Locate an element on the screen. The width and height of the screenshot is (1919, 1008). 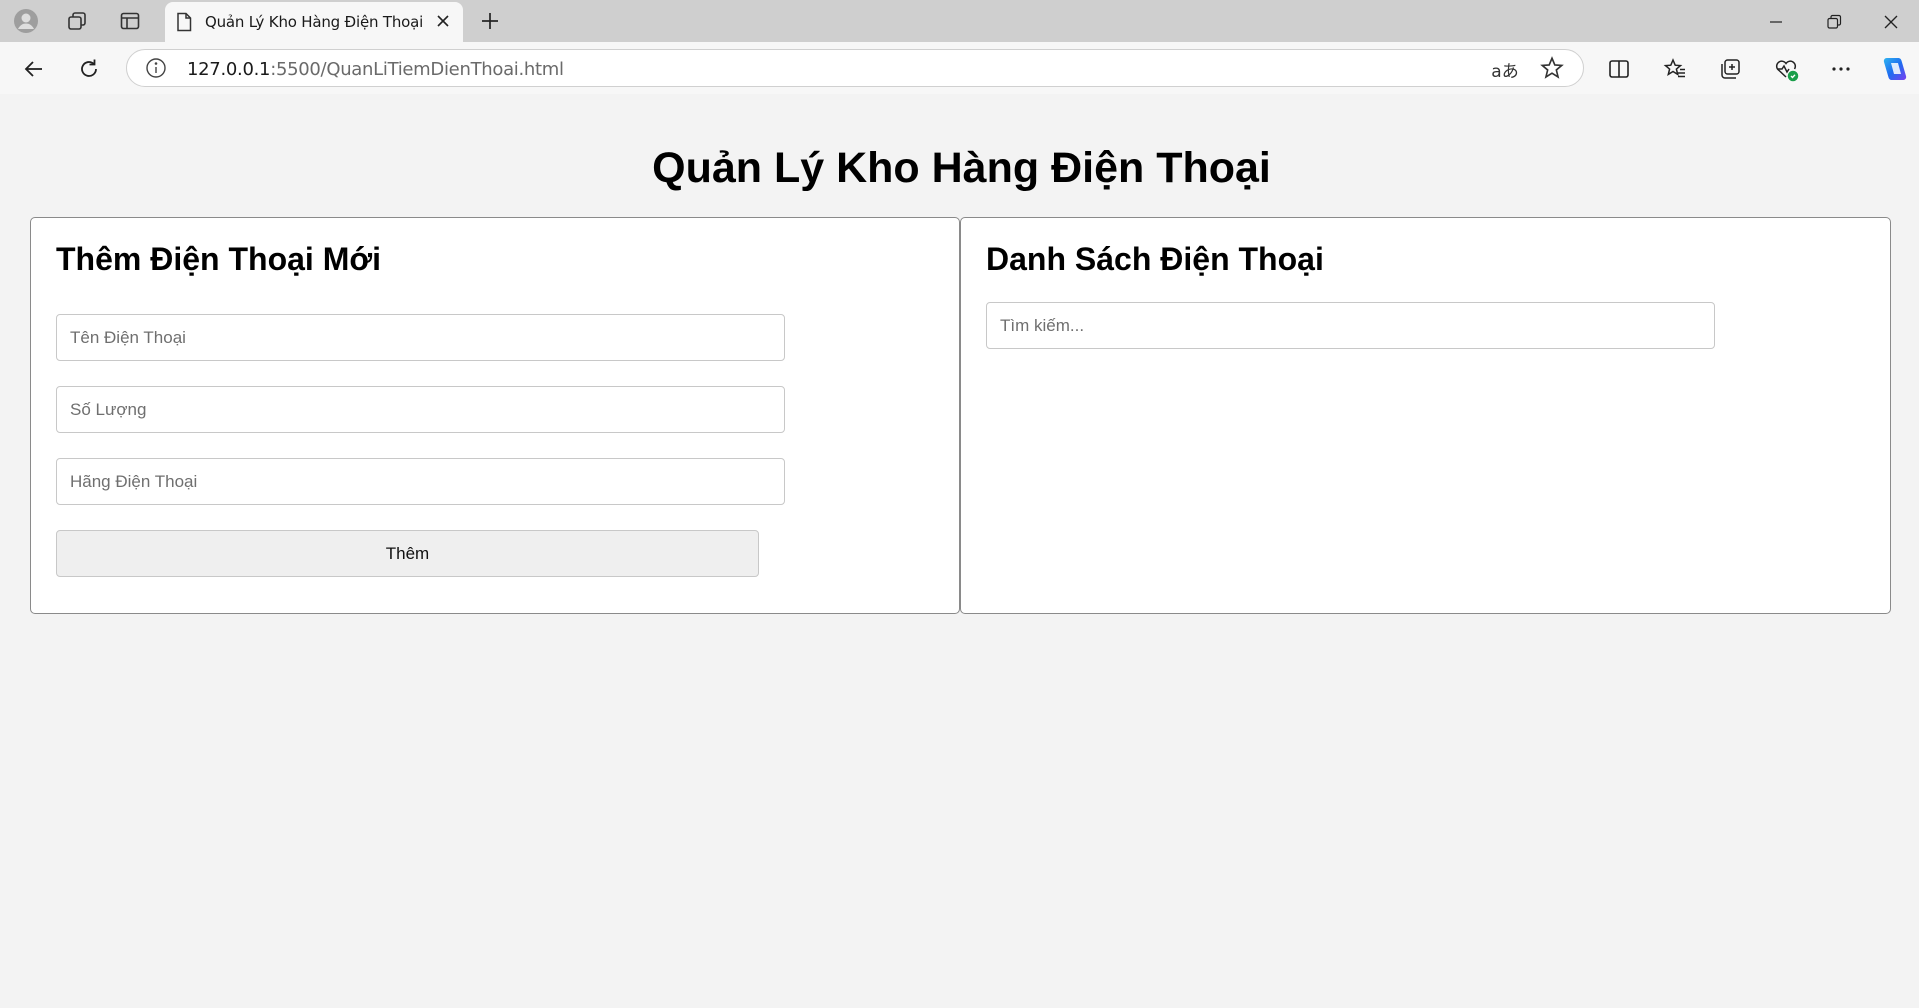
search-input is located at coordinates (1350, 325).